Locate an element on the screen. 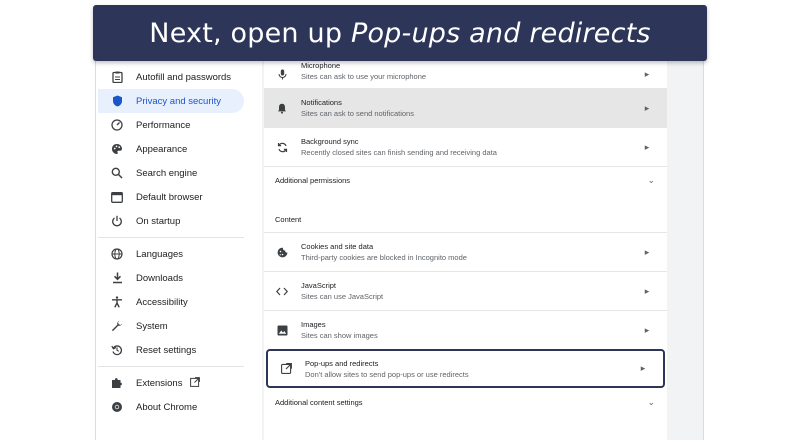  sidebar-item-on-startup: On startup is located at coordinates (171, 221).